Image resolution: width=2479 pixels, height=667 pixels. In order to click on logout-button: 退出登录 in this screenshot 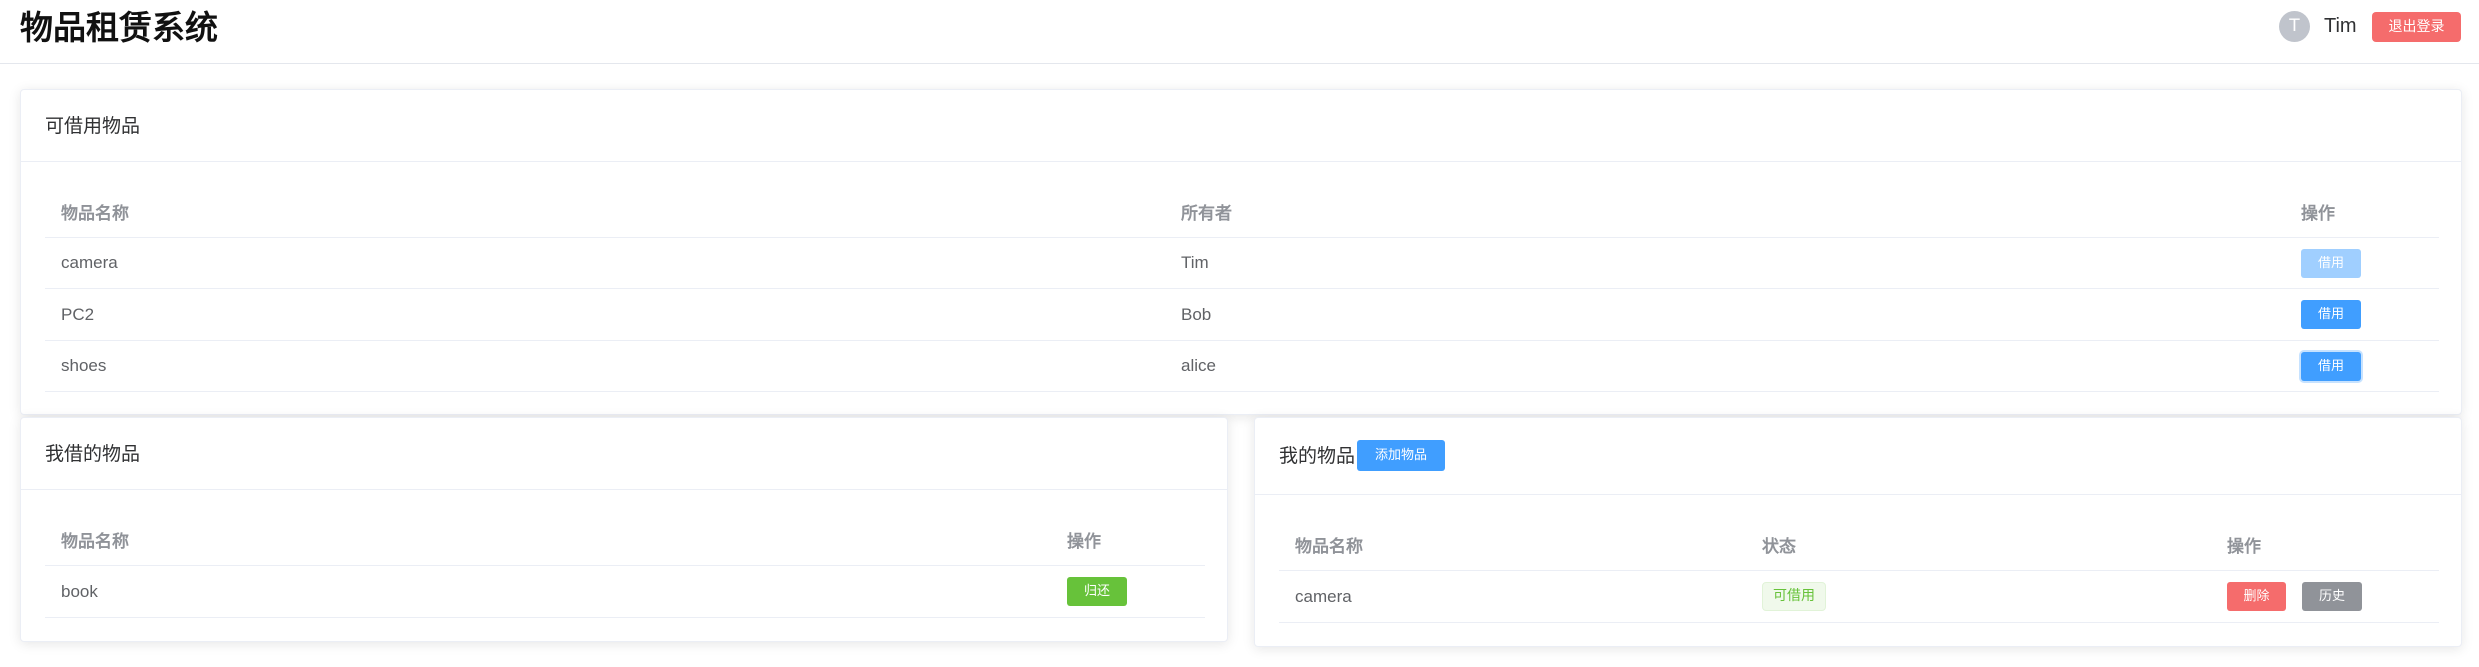, I will do `click(2416, 27)`.